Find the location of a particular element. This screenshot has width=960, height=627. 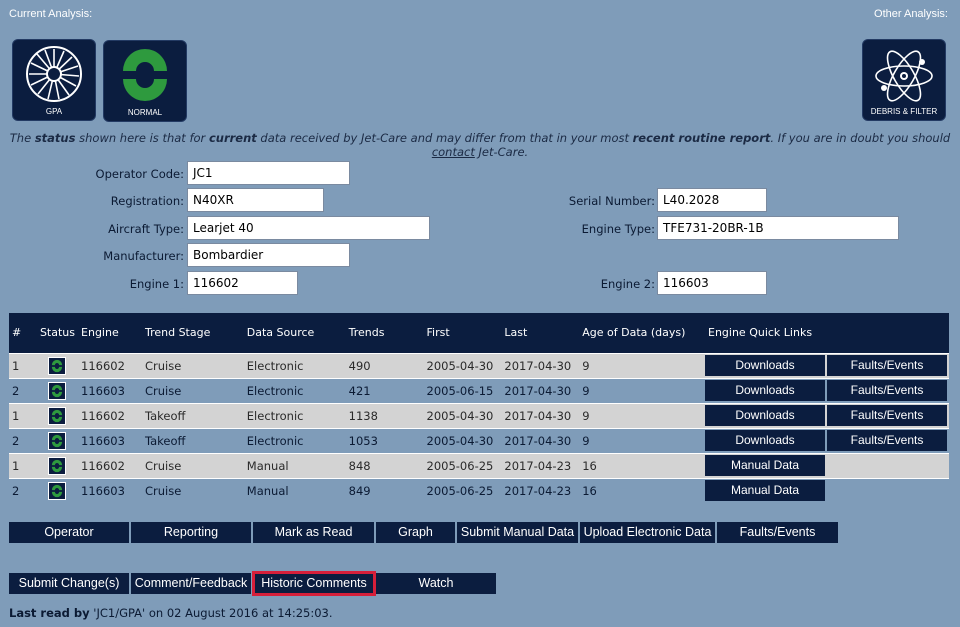

engine1-field: 116602 is located at coordinates (242, 283).